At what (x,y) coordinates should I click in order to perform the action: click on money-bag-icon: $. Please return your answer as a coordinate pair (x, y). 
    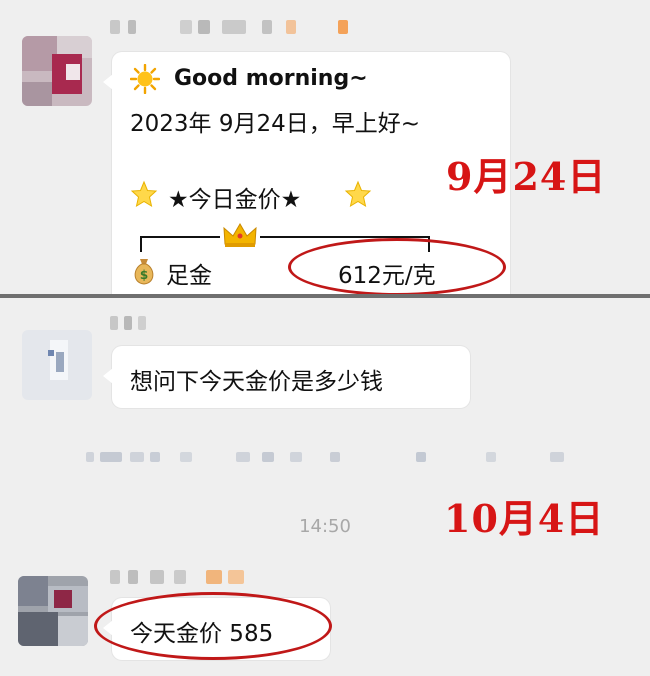
    Looking at the image, I should click on (144, 272).